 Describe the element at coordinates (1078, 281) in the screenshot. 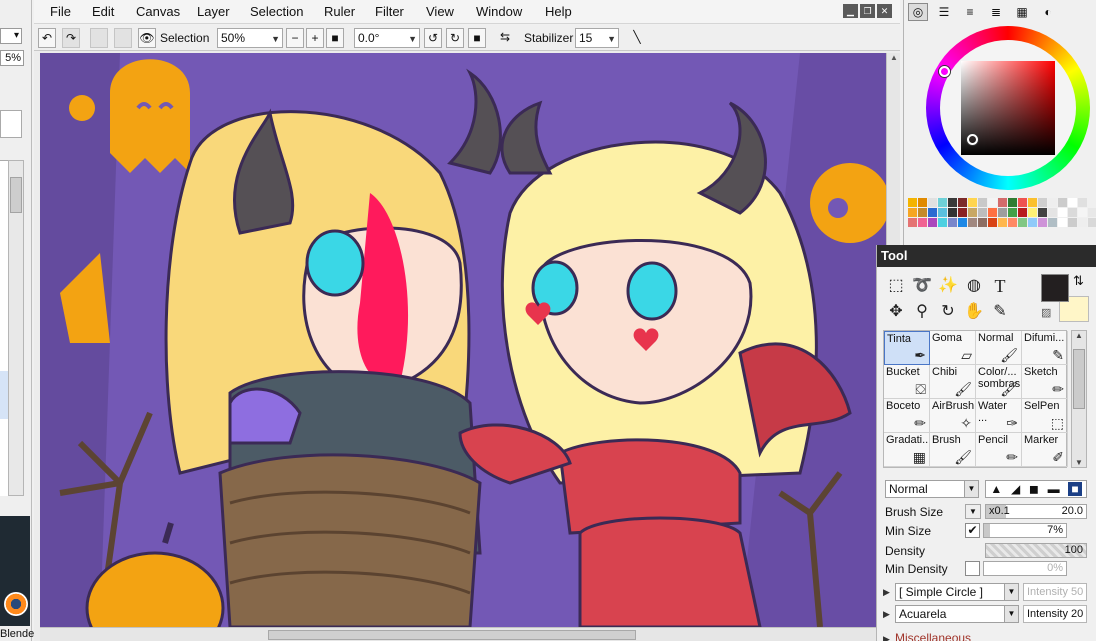

I see `swap-colors-icon: ⇅` at that location.